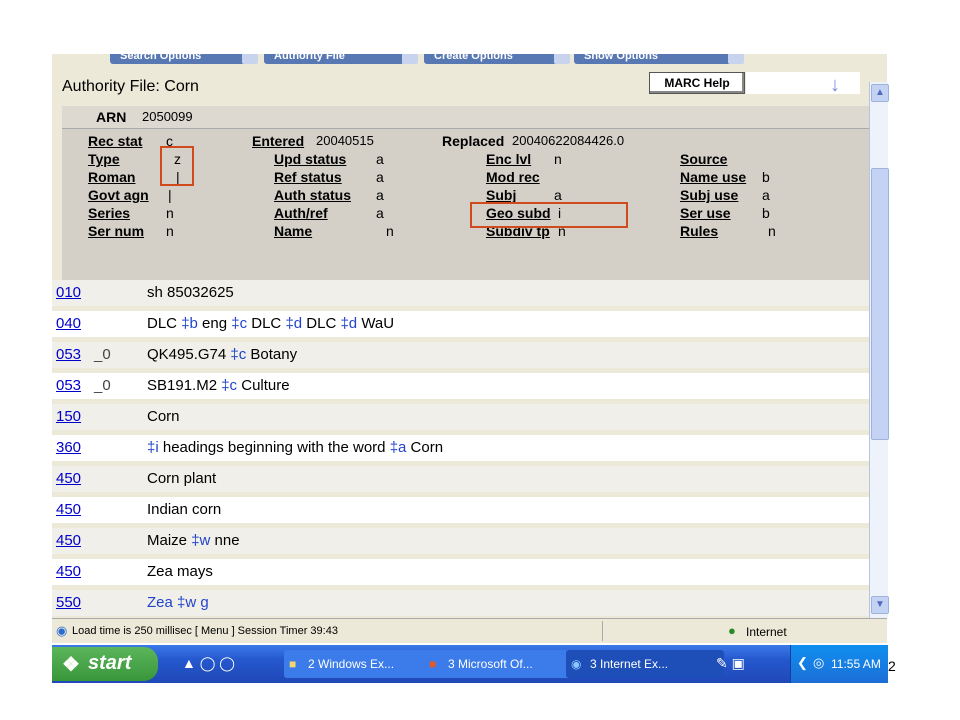 The image size is (960, 720). I want to click on tab-show-options: Show Options, so click(659, 59).